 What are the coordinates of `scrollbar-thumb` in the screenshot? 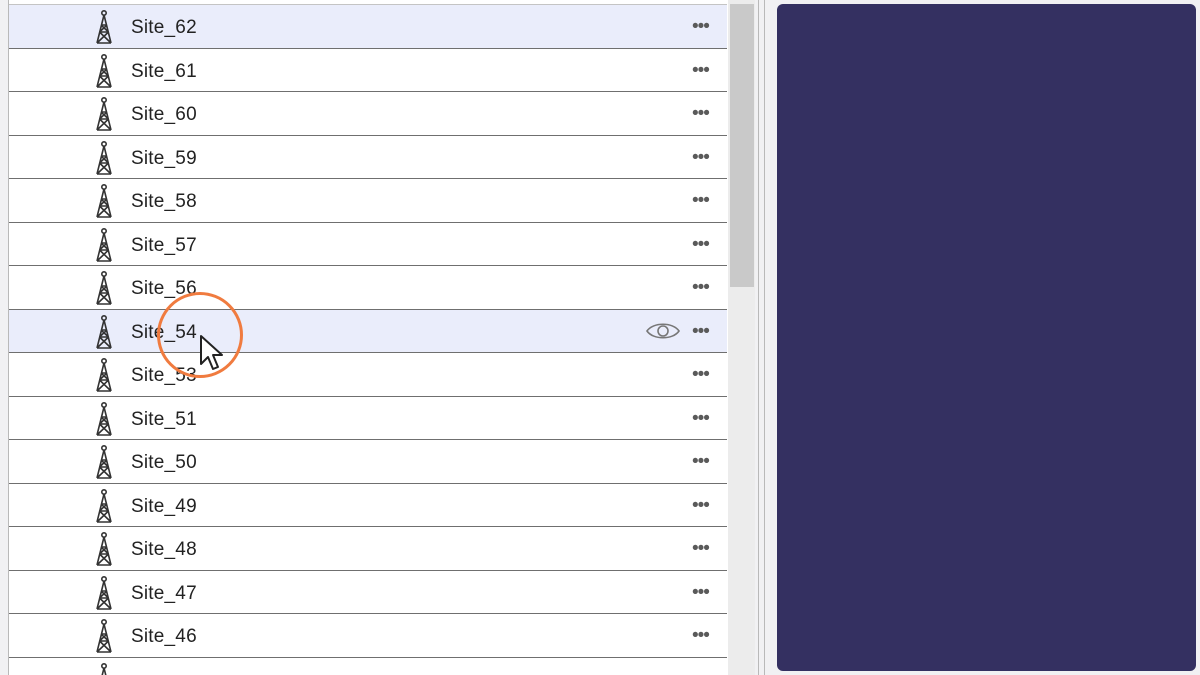 It's located at (742, 145).